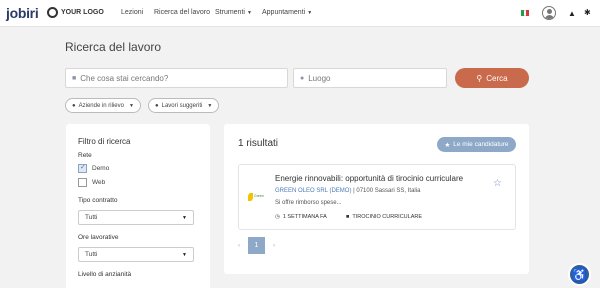  What do you see at coordinates (258, 143) in the screenshot?
I see `results-count: 1 risultati` at bounding box center [258, 143].